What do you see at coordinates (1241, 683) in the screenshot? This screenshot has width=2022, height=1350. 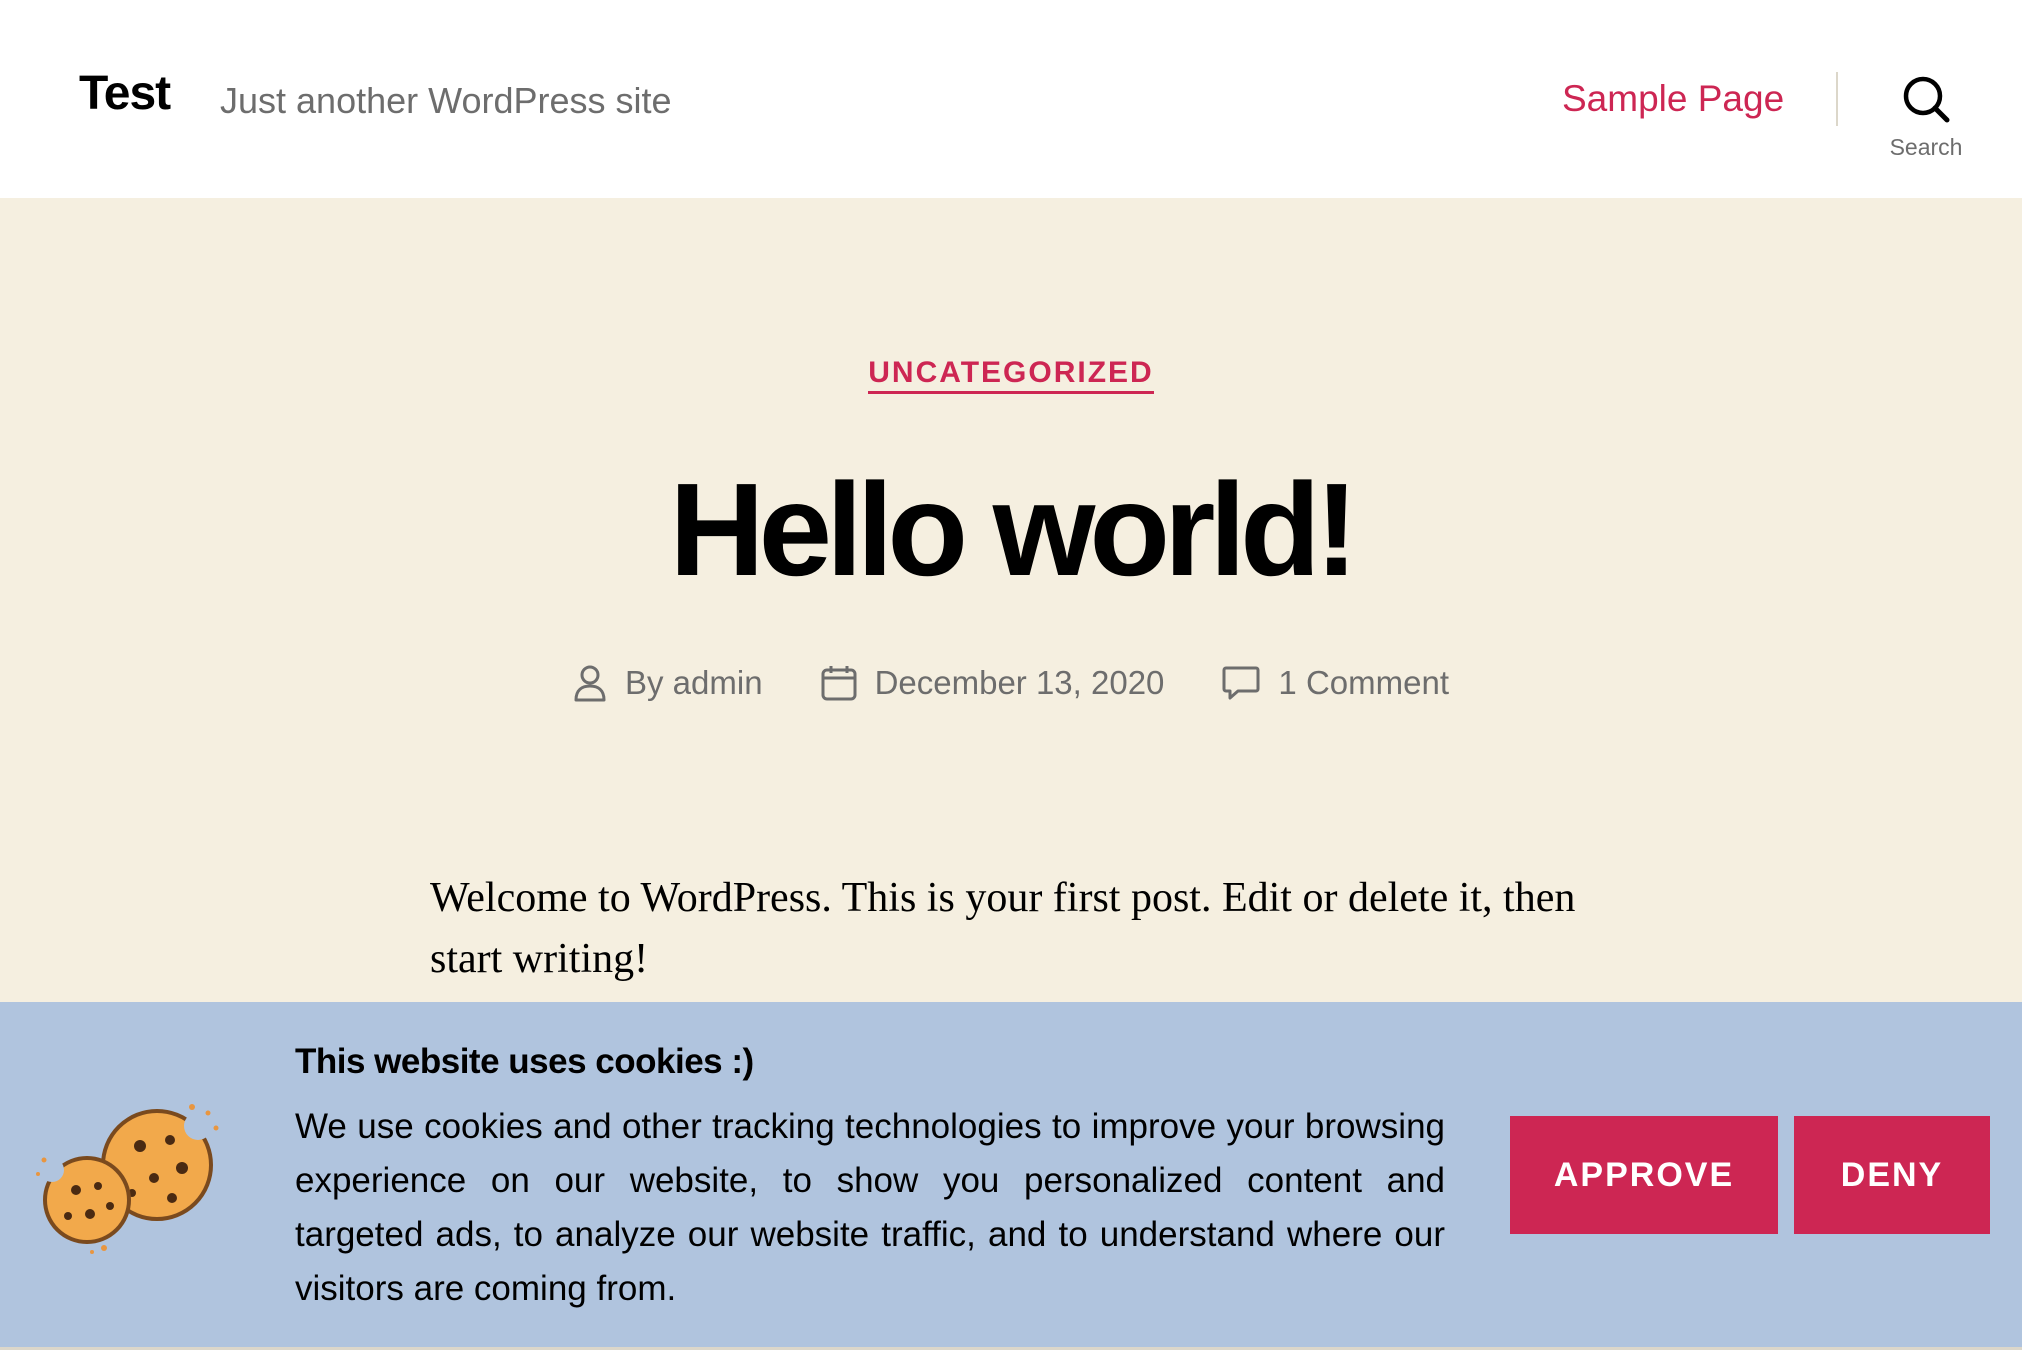 I see `comment-icon` at bounding box center [1241, 683].